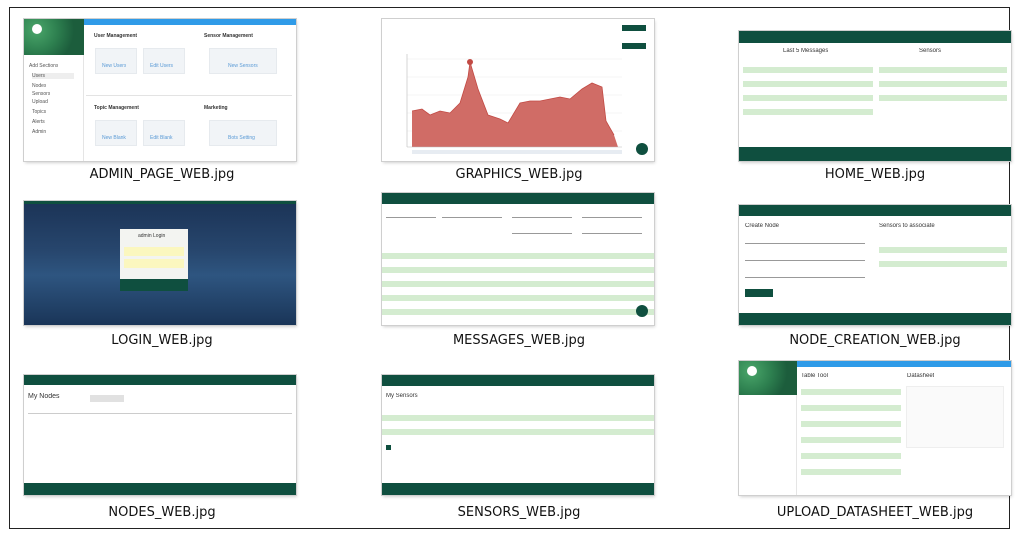 The image size is (1019, 533). I want to click on area-chart, so click(514, 104).